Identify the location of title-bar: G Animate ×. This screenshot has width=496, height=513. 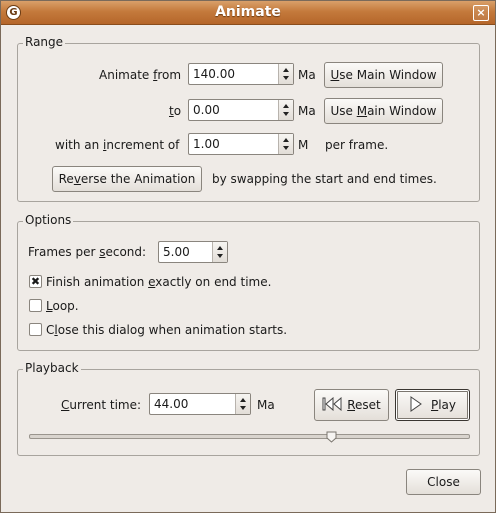
(248, 13).